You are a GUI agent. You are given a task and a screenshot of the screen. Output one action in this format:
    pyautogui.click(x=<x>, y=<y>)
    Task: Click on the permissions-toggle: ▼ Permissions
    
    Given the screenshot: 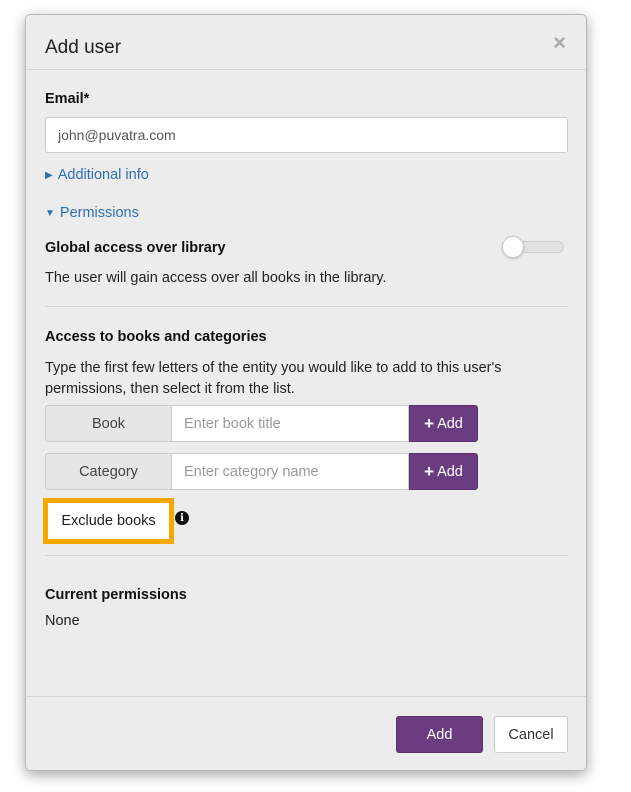 What is the action you would take?
    pyautogui.click(x=92, y=213)
    